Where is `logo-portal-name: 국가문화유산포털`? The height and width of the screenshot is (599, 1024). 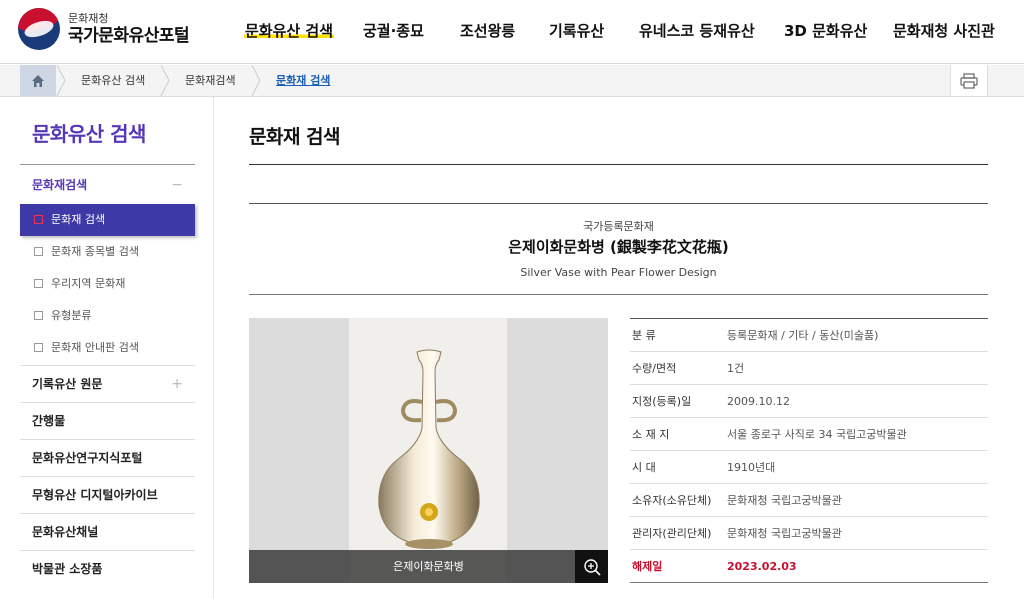 logo-portal-name: 국가문화유산포털 is located at coordinates (129, 35).